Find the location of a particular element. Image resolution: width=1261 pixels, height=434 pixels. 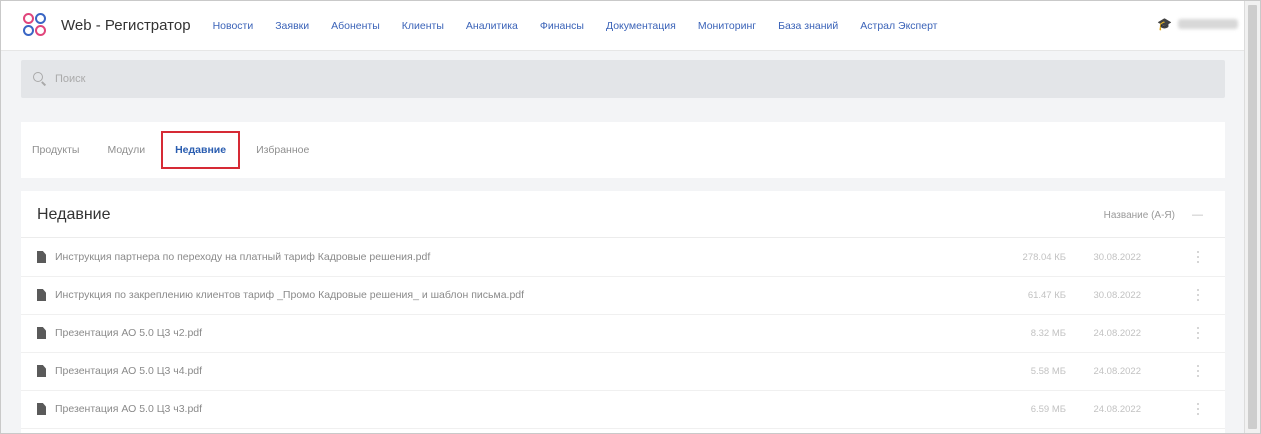

tab-products: Продукты is located at coordinates (55, 150).